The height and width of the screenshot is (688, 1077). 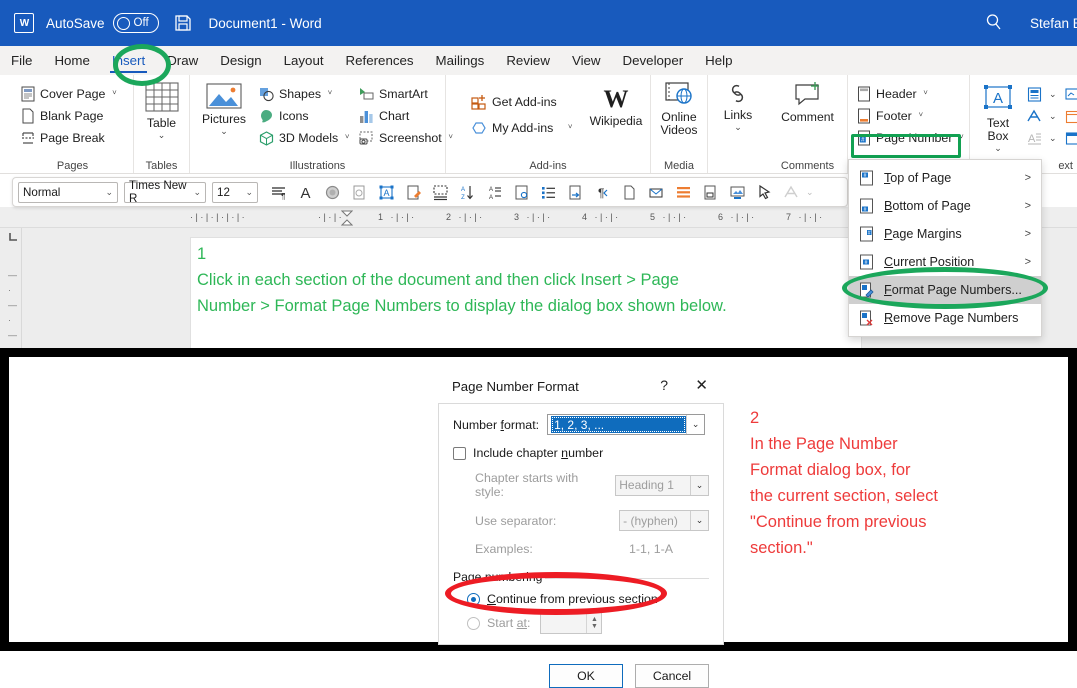 What do you see at coordinates (183, 23) in the screenshot?
I see `save-icon` at bounding box center [183, 23].